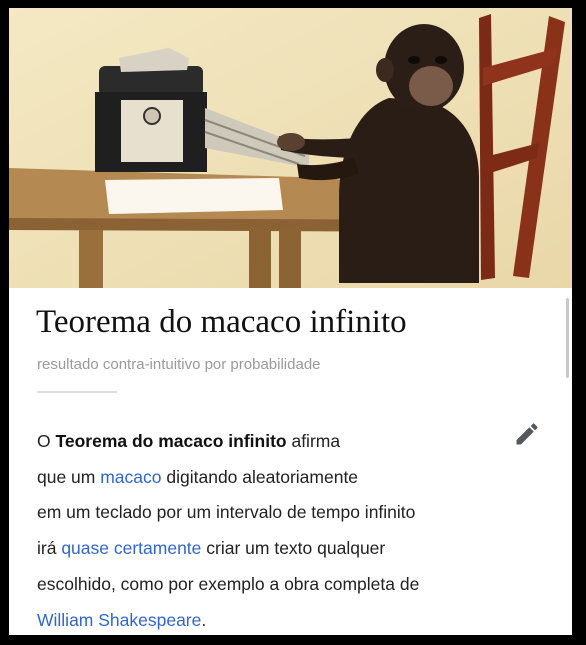  Describe the element at coordinates (69, 476) in the screenshot. I see `text-run: que um` at that location.